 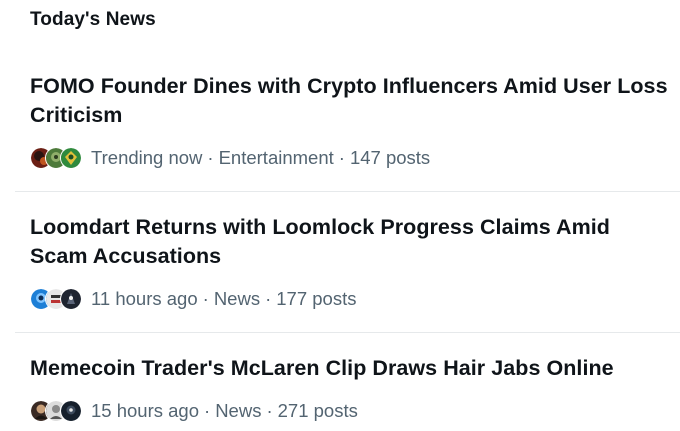 What do you see at coordinates (144, 298) in the screenshot?
I see `story-time: 11 hours ago` at bounding box center [144, 298].